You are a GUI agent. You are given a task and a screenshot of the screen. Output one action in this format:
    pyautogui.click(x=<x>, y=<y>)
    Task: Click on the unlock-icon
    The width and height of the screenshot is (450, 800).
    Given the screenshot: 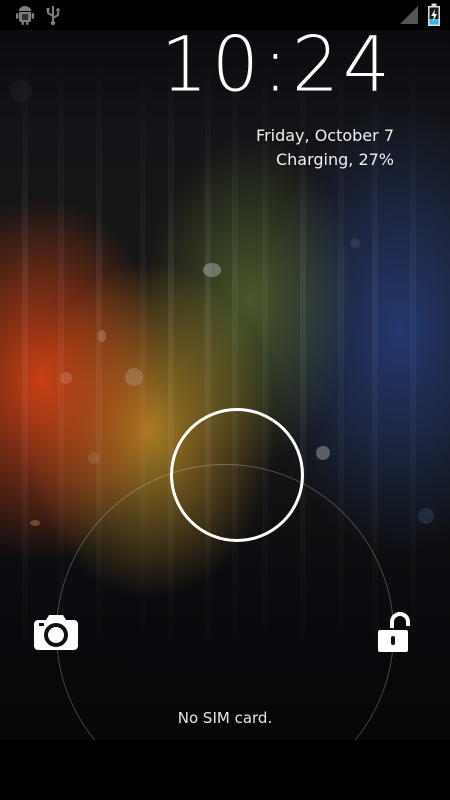 What is the action you would take?
    pyautogui.click(x=394, y=636)
    